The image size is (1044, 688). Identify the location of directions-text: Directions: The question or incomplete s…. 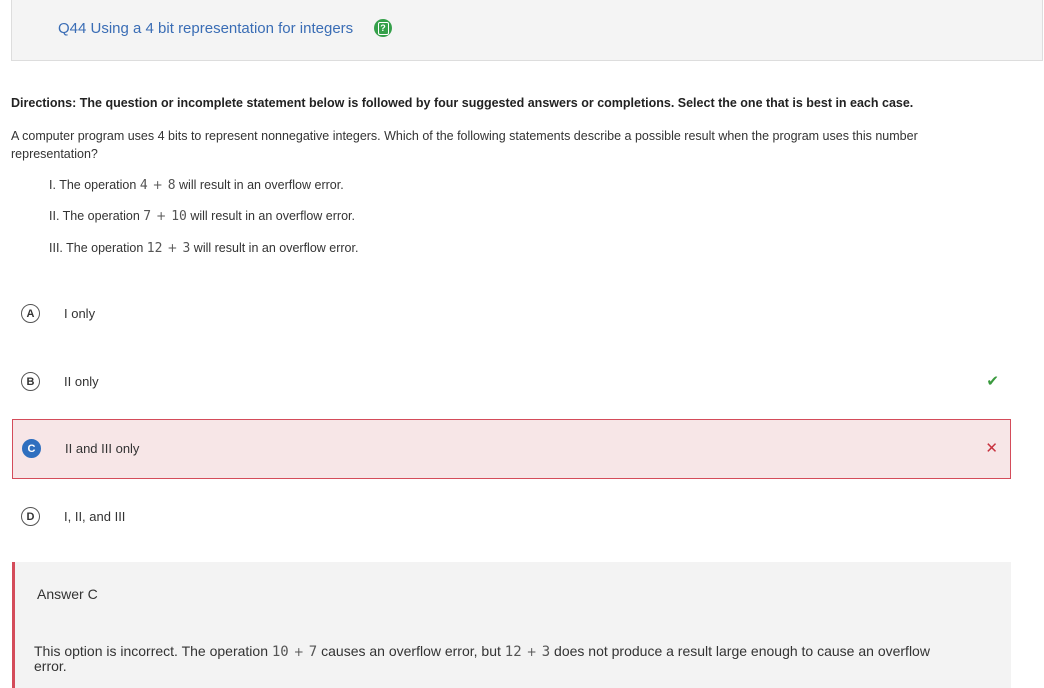
(462, 103).